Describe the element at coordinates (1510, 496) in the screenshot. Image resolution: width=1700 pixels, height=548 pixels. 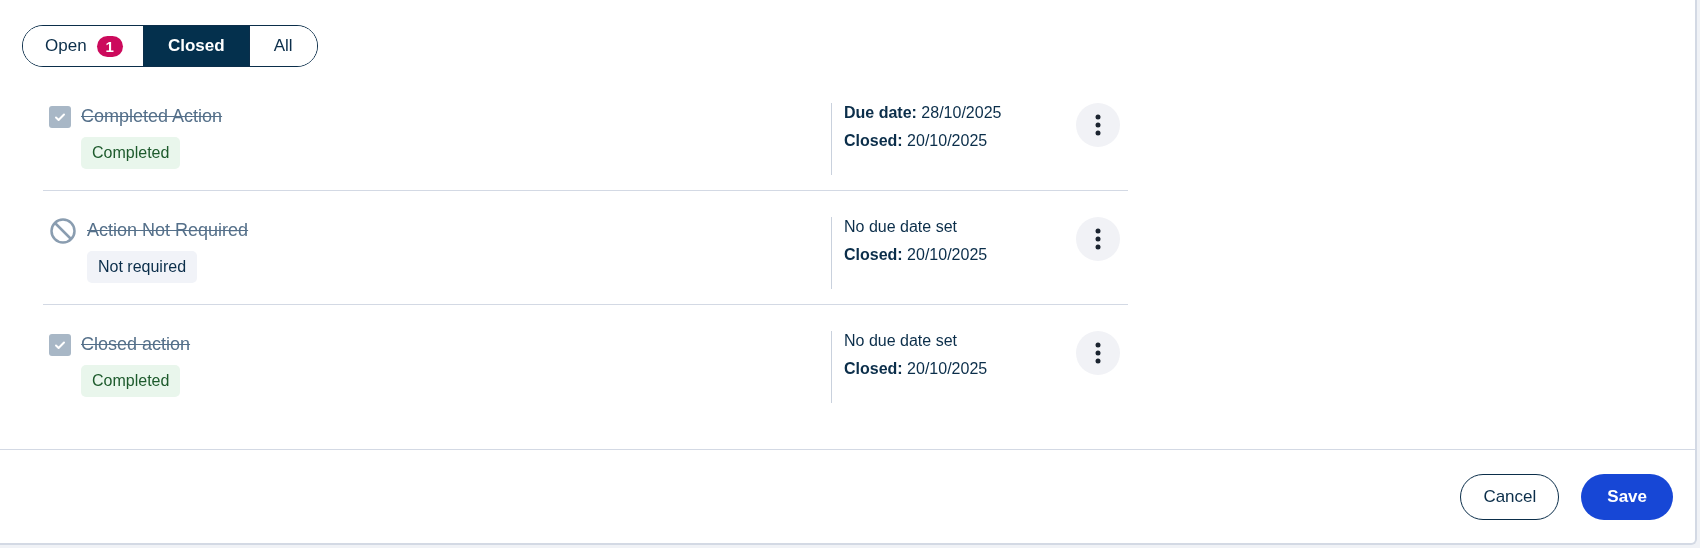
I see `cancel-button: Cancel` at that location.